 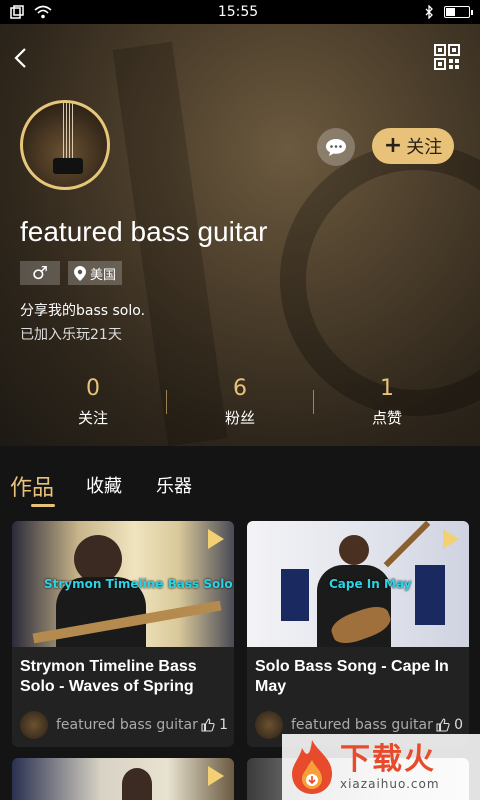 I want to click on stat-label: 粉丝, so click(x=239, y=418).